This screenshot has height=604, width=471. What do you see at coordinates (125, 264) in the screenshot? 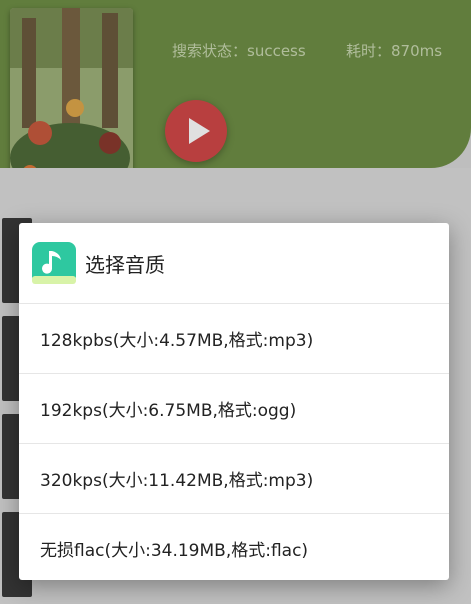
I see `dialog-title: 选择音质` at bounding box center [125, 264].